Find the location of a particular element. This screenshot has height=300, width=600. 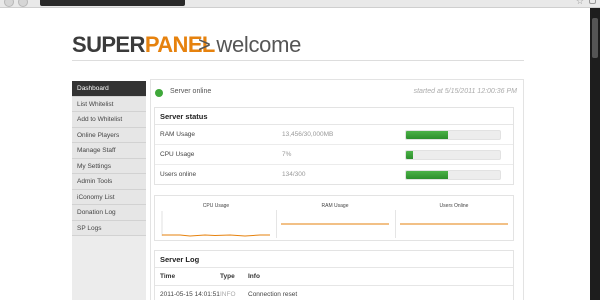

column-header-info: Info is located at coordinates (254, 276).